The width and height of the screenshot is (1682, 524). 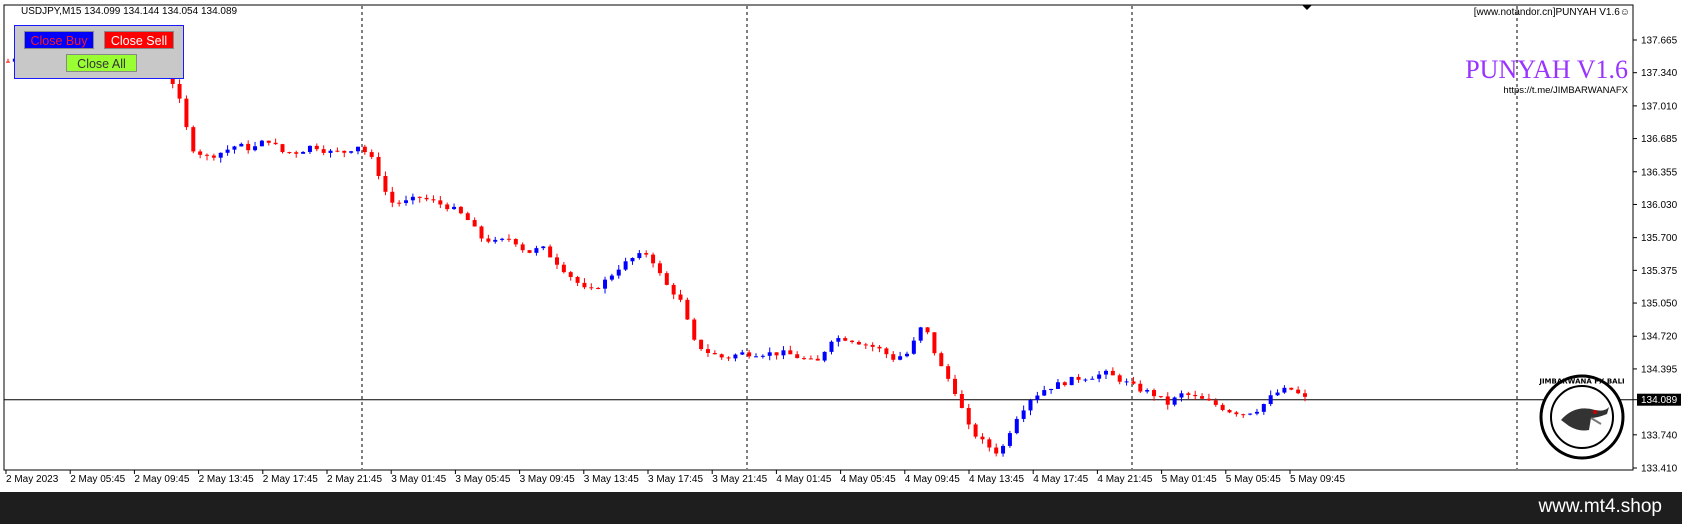 I want to click on time-tick: 2 May 17:45, so click(x=290, y=477).